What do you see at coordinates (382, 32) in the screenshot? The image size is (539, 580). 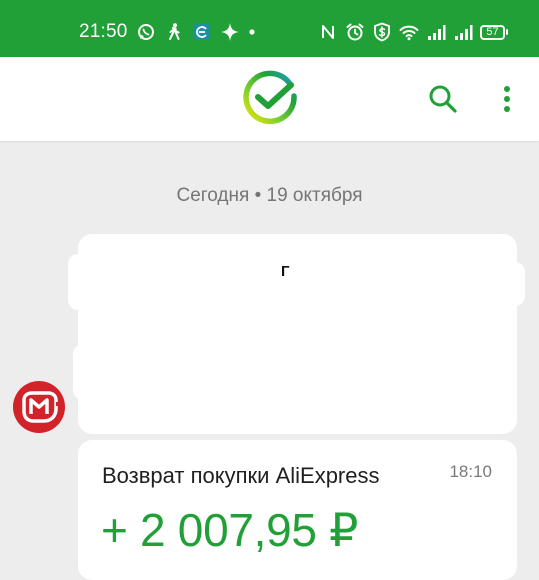 I see `shield-dollar-icon` at bounding box center [382, 32].